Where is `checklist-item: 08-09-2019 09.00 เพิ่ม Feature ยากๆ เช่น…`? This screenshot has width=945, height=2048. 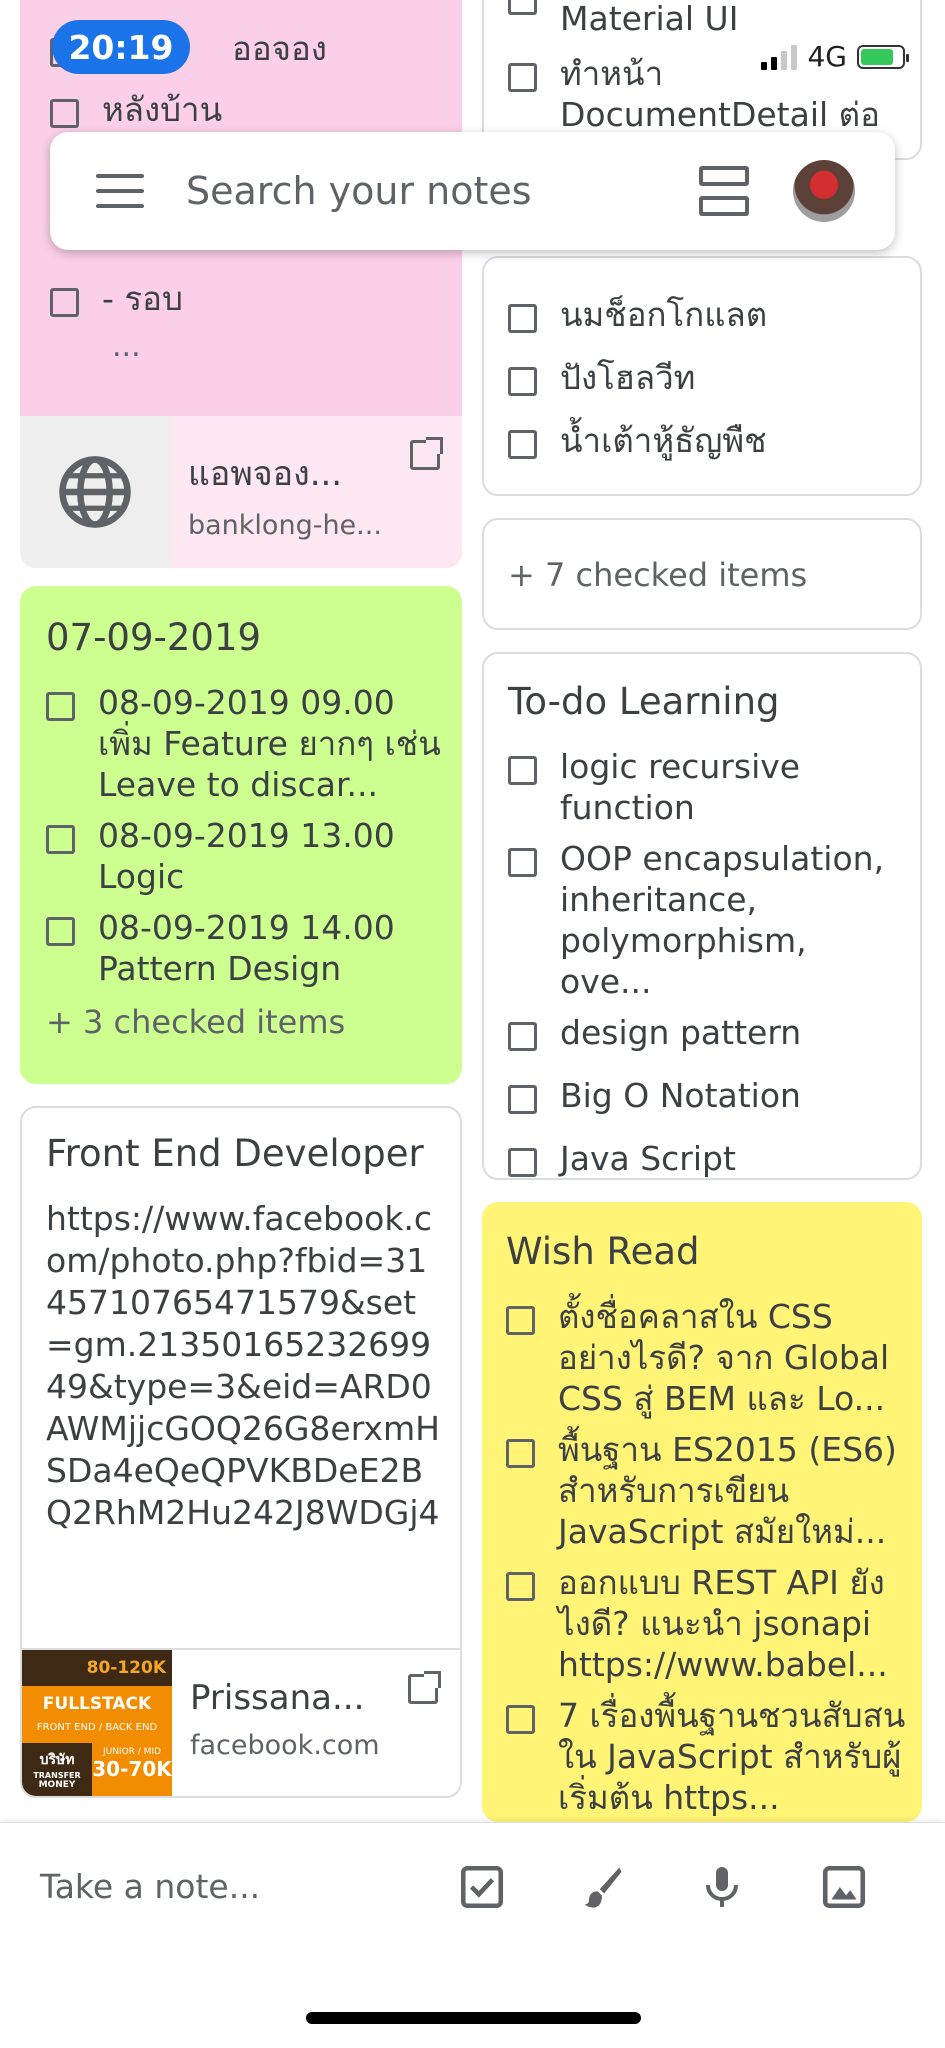 checklist-item: 08-09-2019 09.00 เพิ่ม Feature ยากๆ เช่น… is located at coordinates (246, 743).